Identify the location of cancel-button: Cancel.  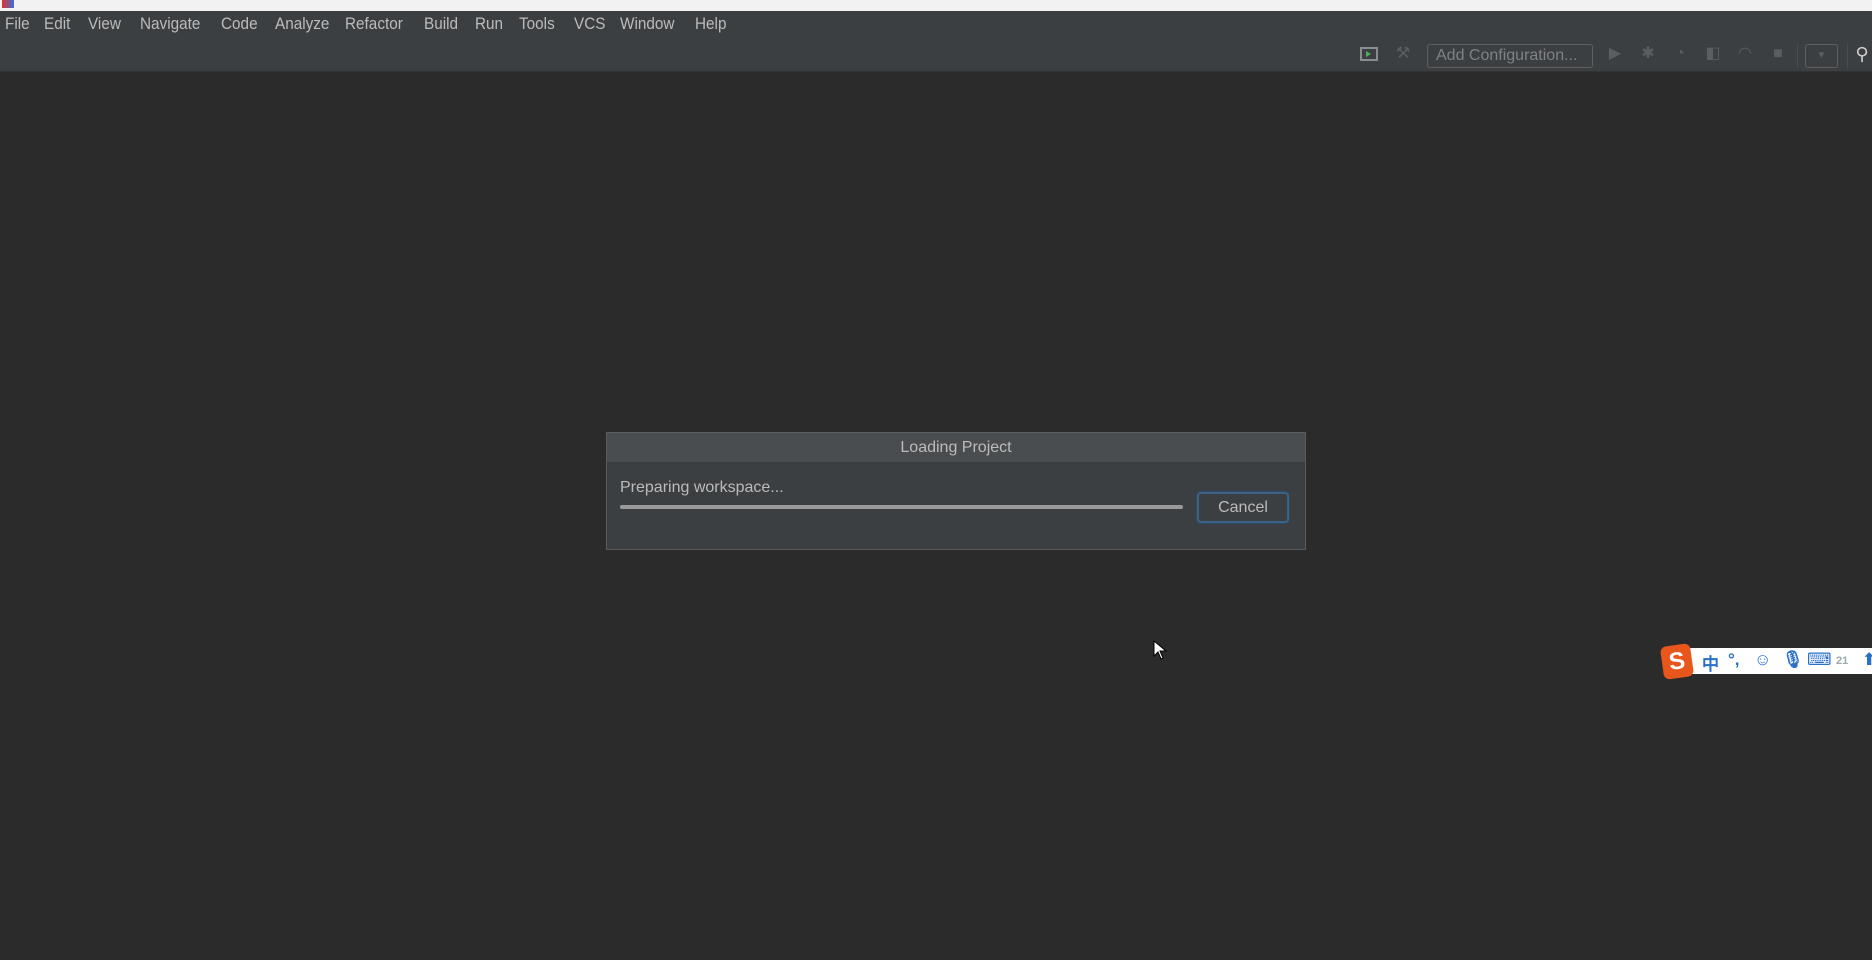
(1243, 507).